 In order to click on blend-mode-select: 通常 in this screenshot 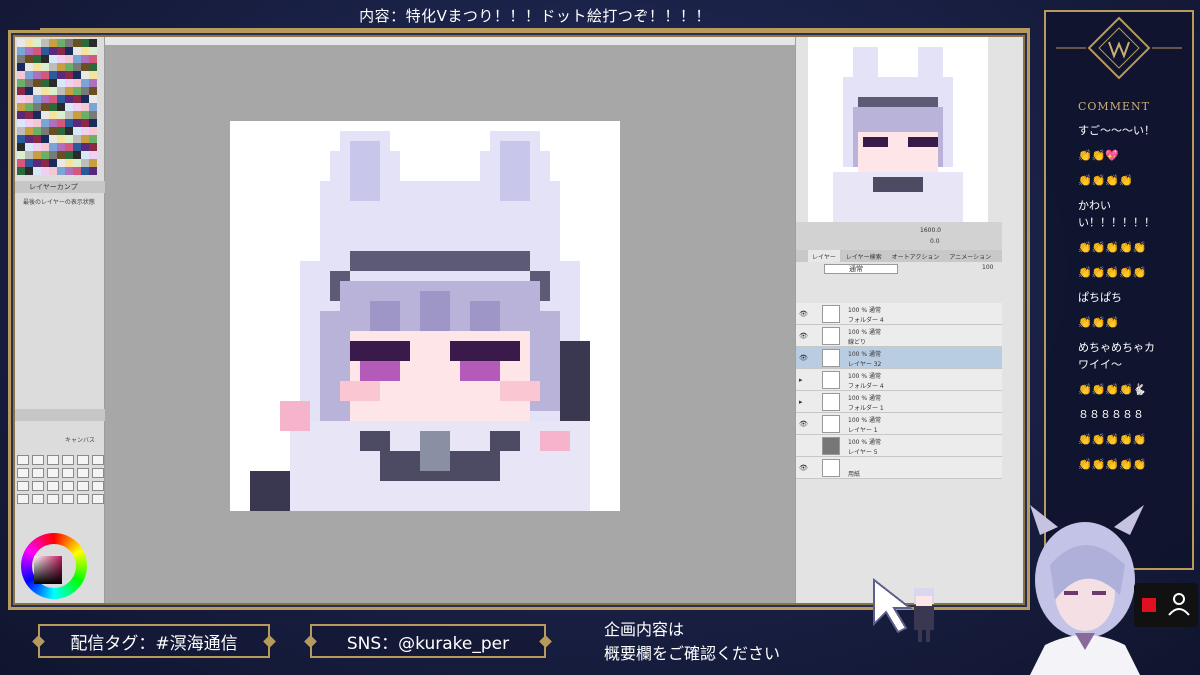, I will do `click(861, 269)`.